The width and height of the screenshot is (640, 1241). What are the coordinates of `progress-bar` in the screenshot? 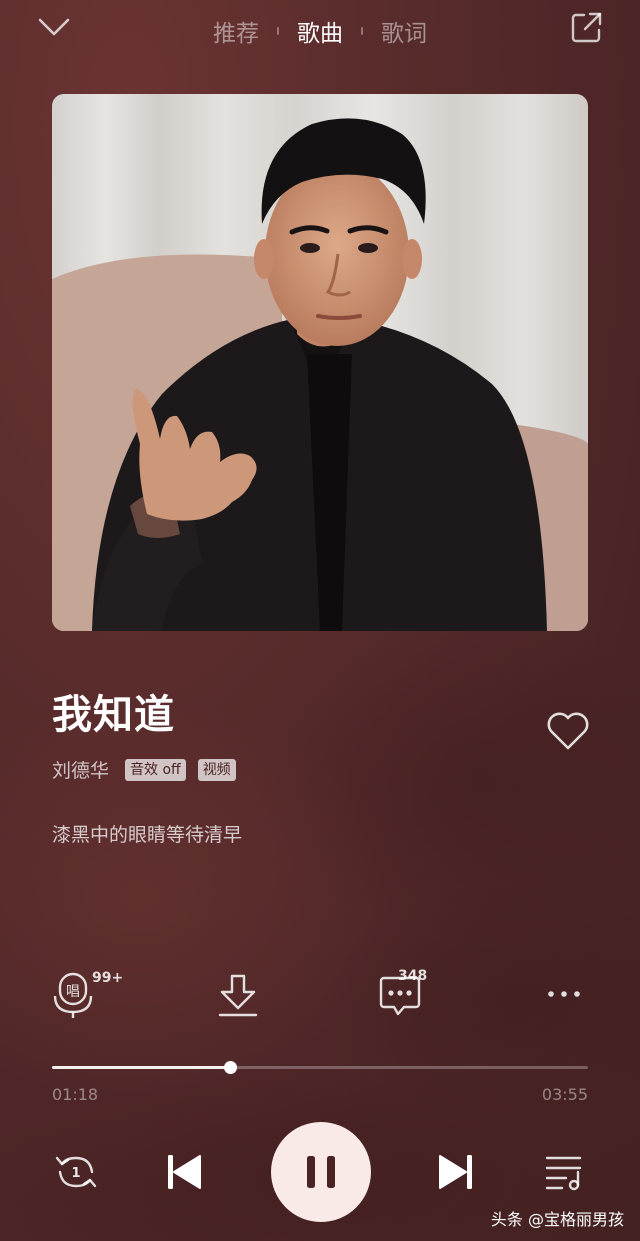 It's located at (320, 1067).